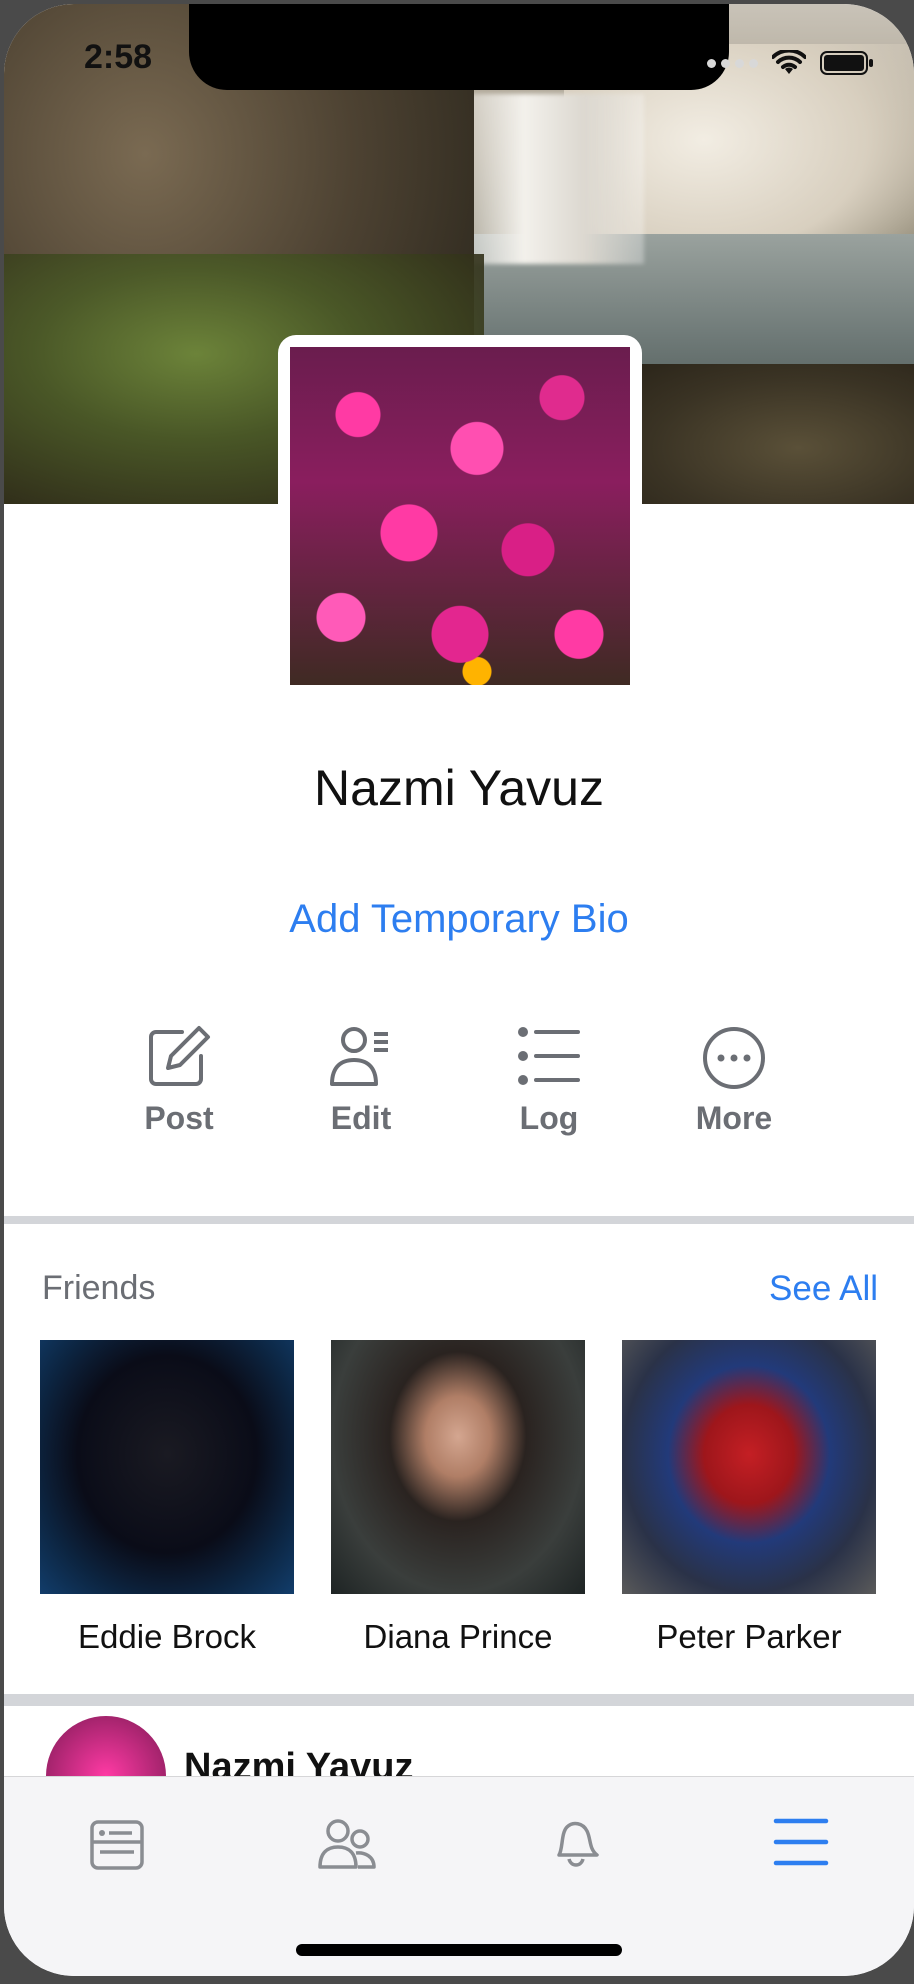 The height and width of the screenshot is (1984, 914). I want to click on more-action-label: More, so click(734, 1118).